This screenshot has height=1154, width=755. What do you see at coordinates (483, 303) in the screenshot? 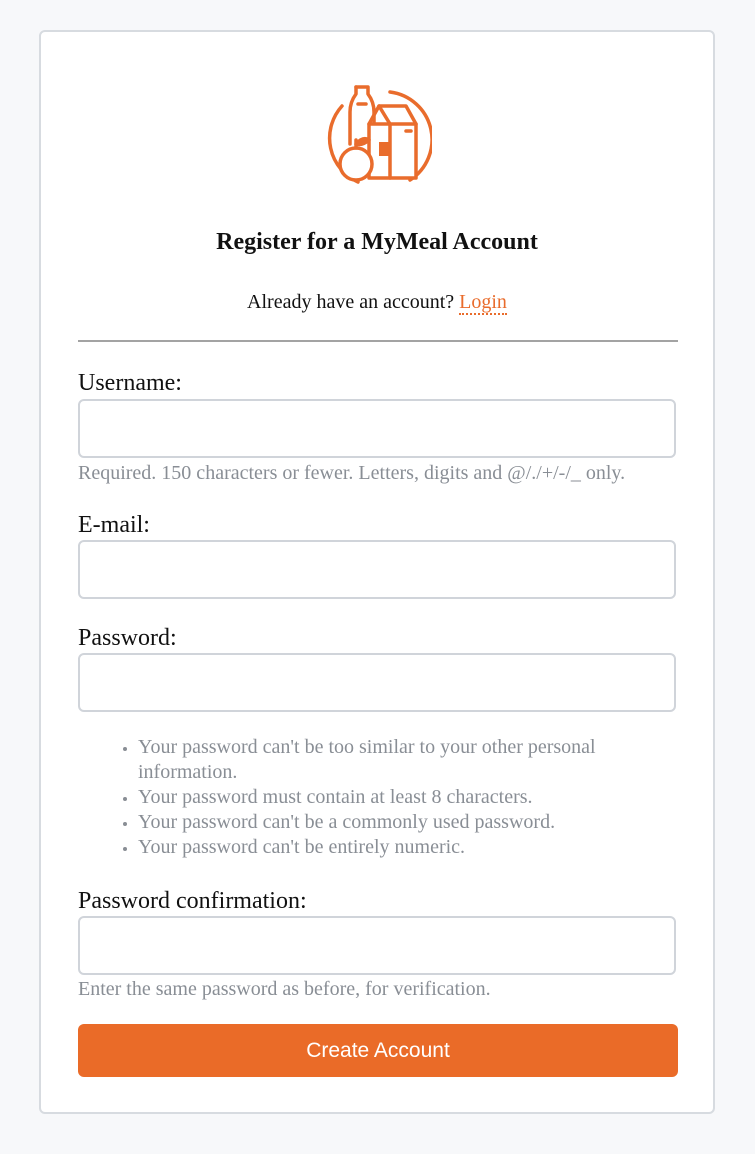
I see `login-link: Login` at bounding box center [483, 303].